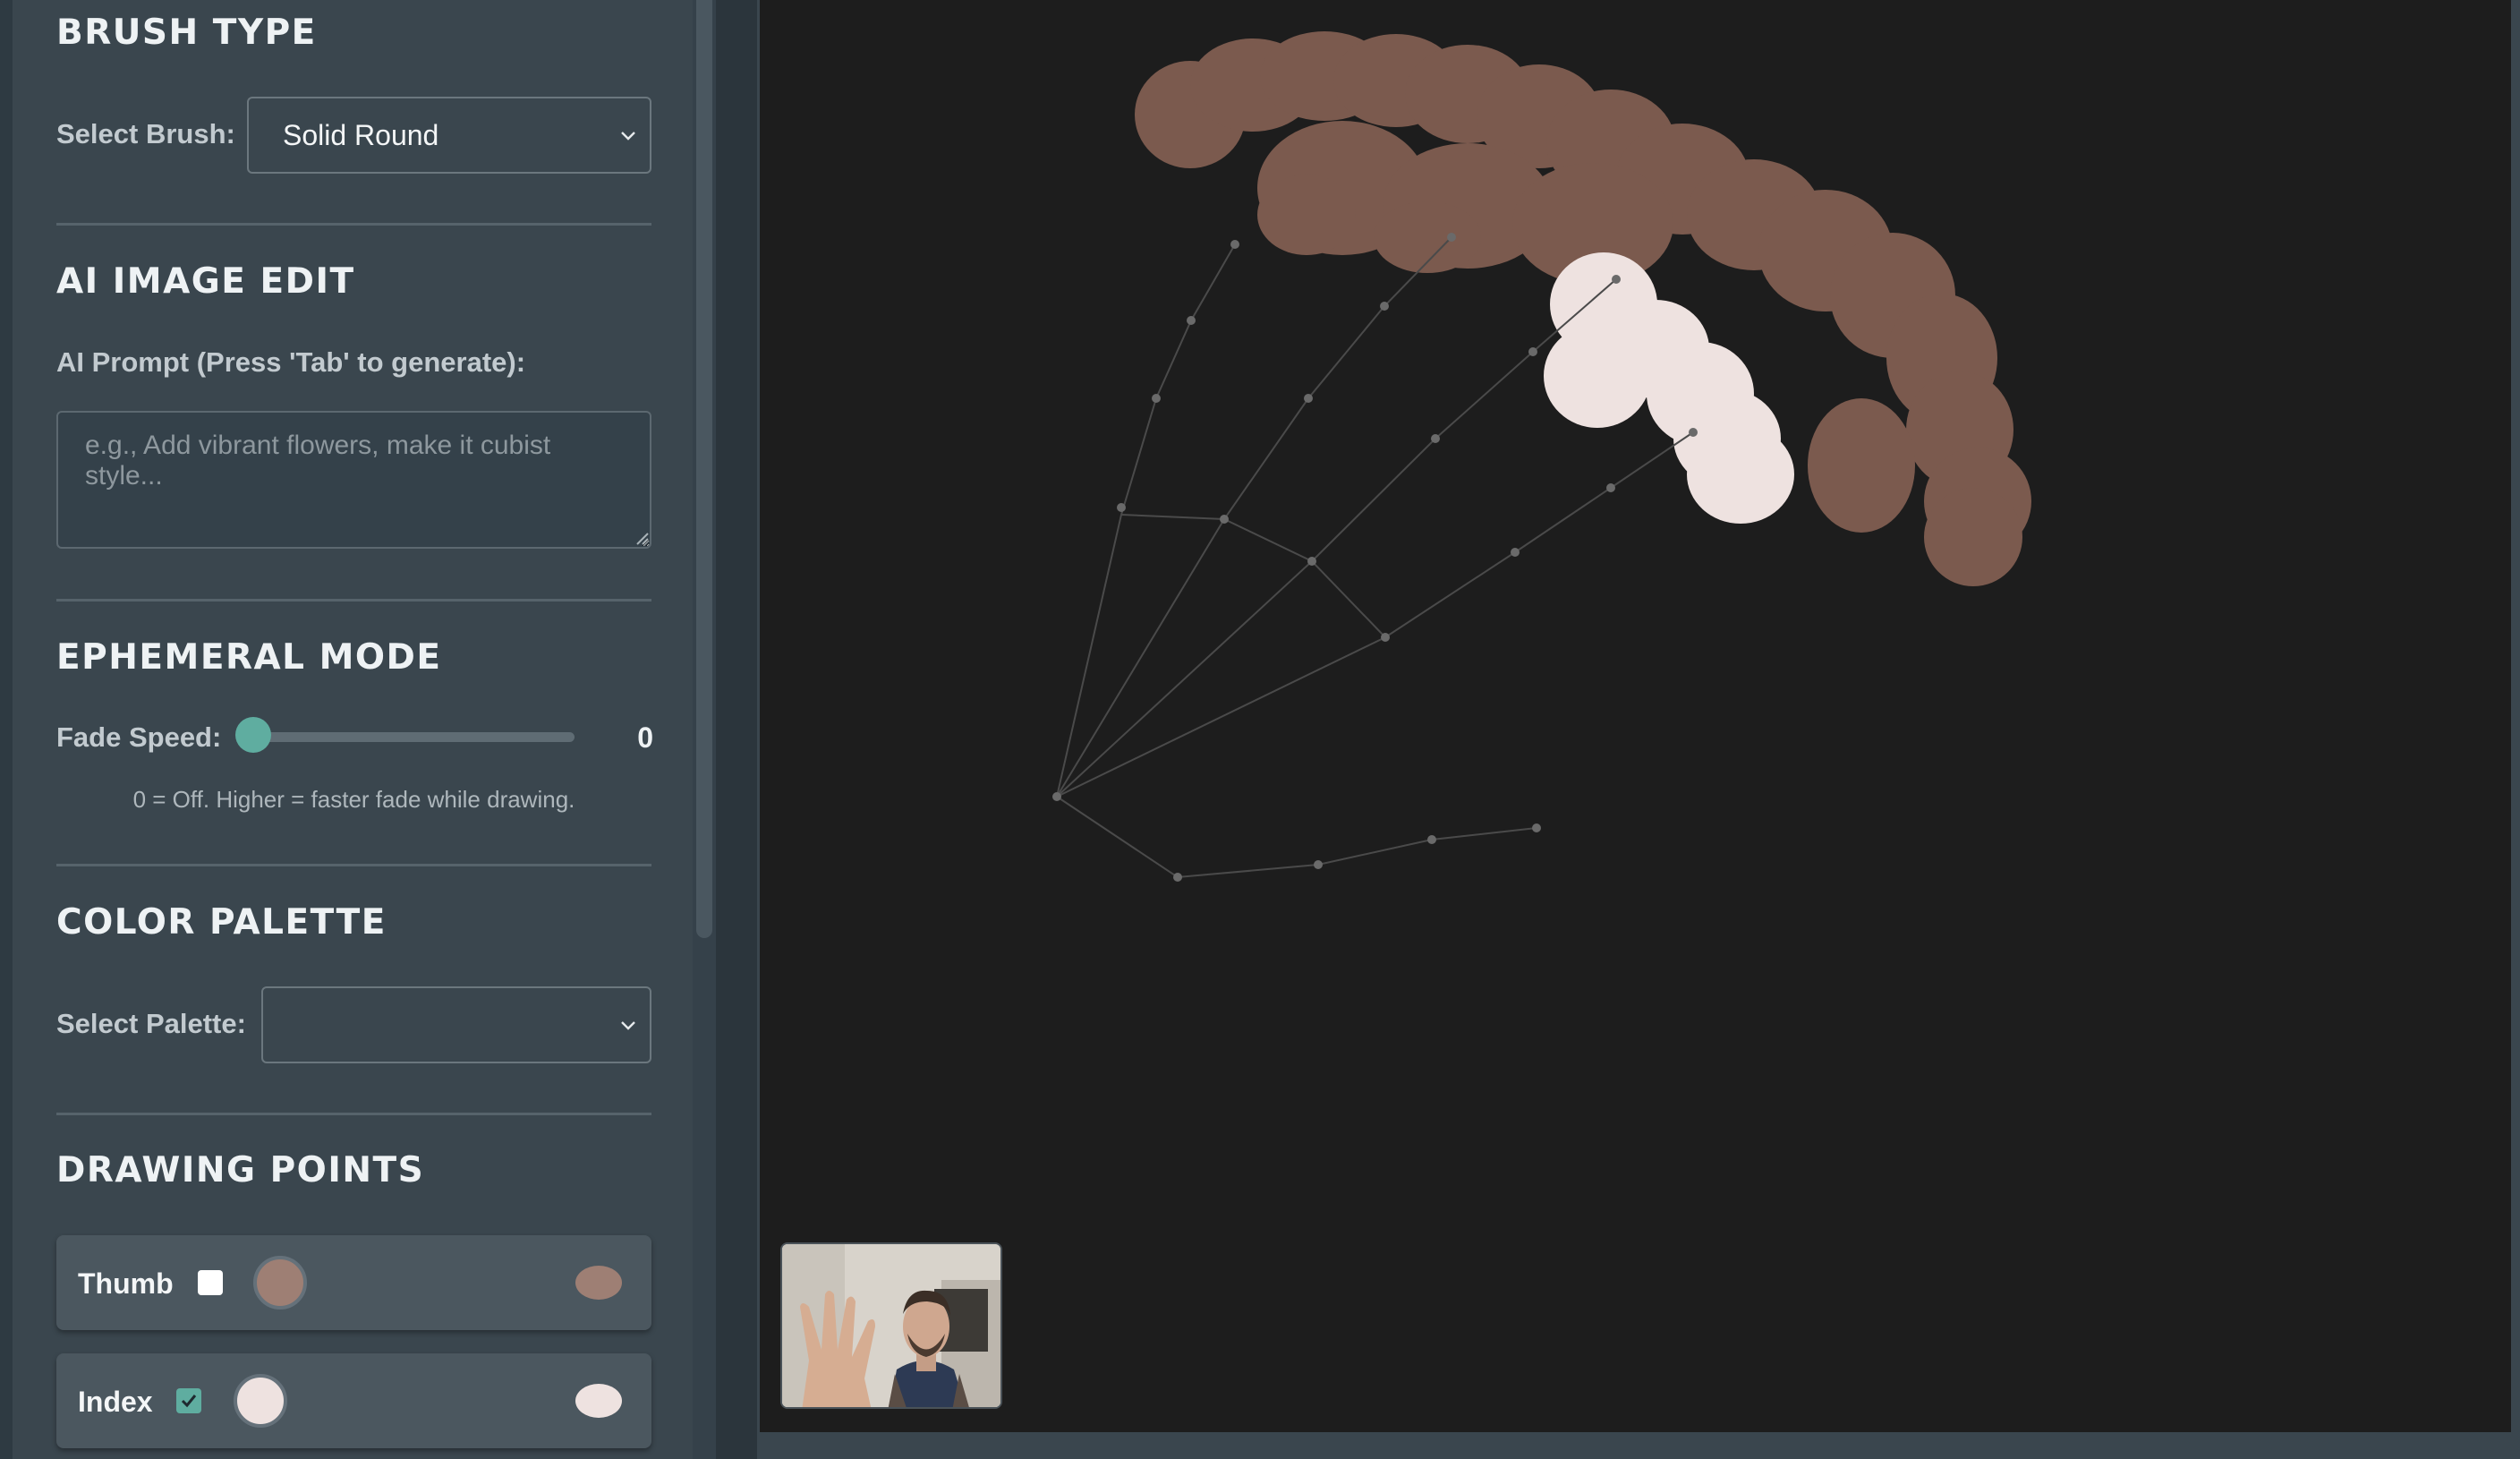 Image resolution: width=2520 pixels, height=1459 pixels. What do you see at coordinates (260, 1401) in the screenshot?
I see `index-color-picker` at bounding box center [260, 1401].